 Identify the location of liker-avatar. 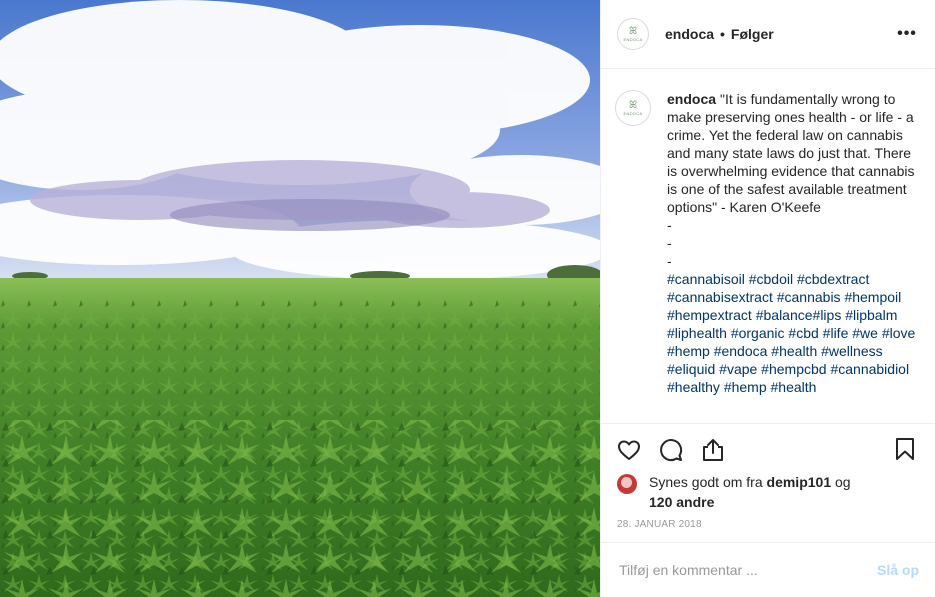
(627, 484).